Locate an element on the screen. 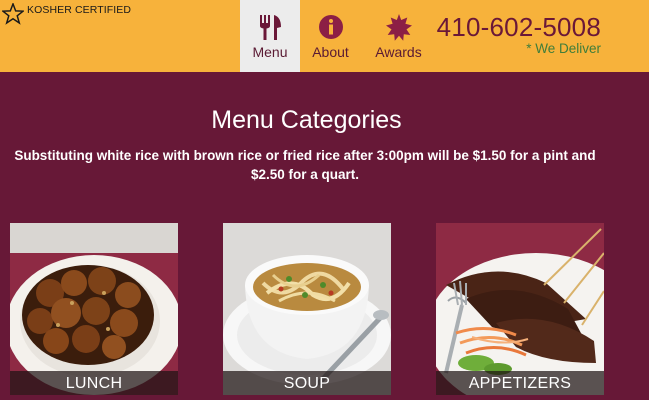 The width and height of the screenshot is (649, 400). category-label-appetizers: APPETIZERS is located at coordinates (520, 383).